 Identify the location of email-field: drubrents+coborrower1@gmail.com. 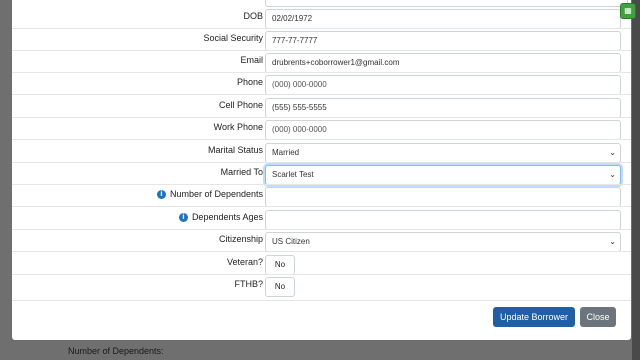
(443, 63).